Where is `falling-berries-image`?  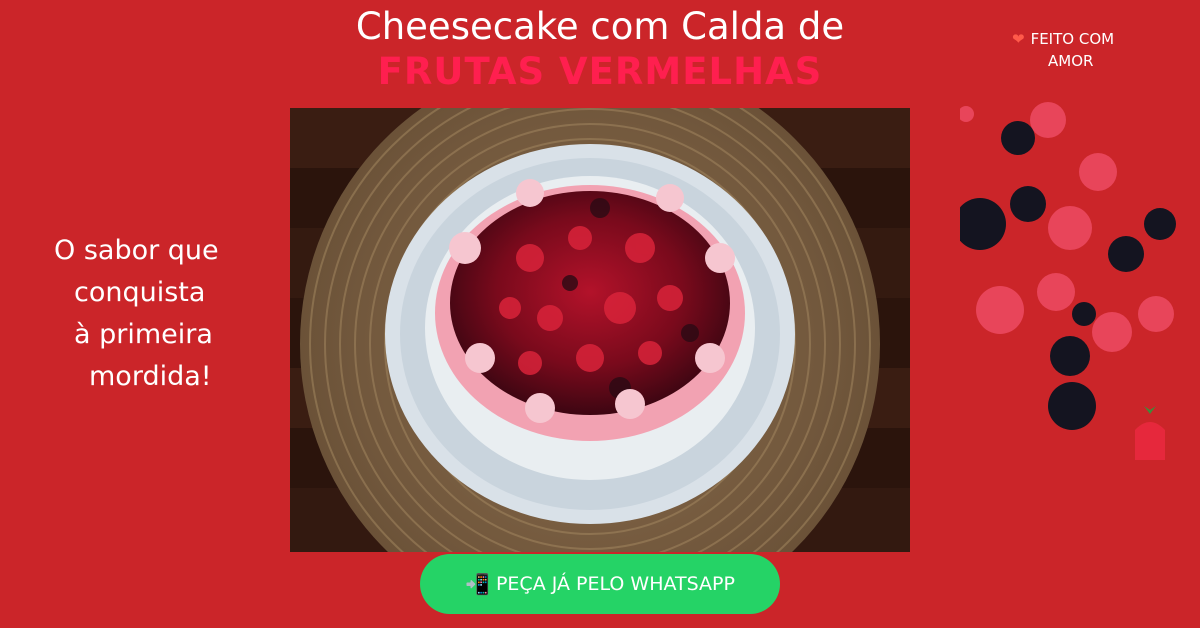 falling-berries-image is located at coordinates (1067, 278).